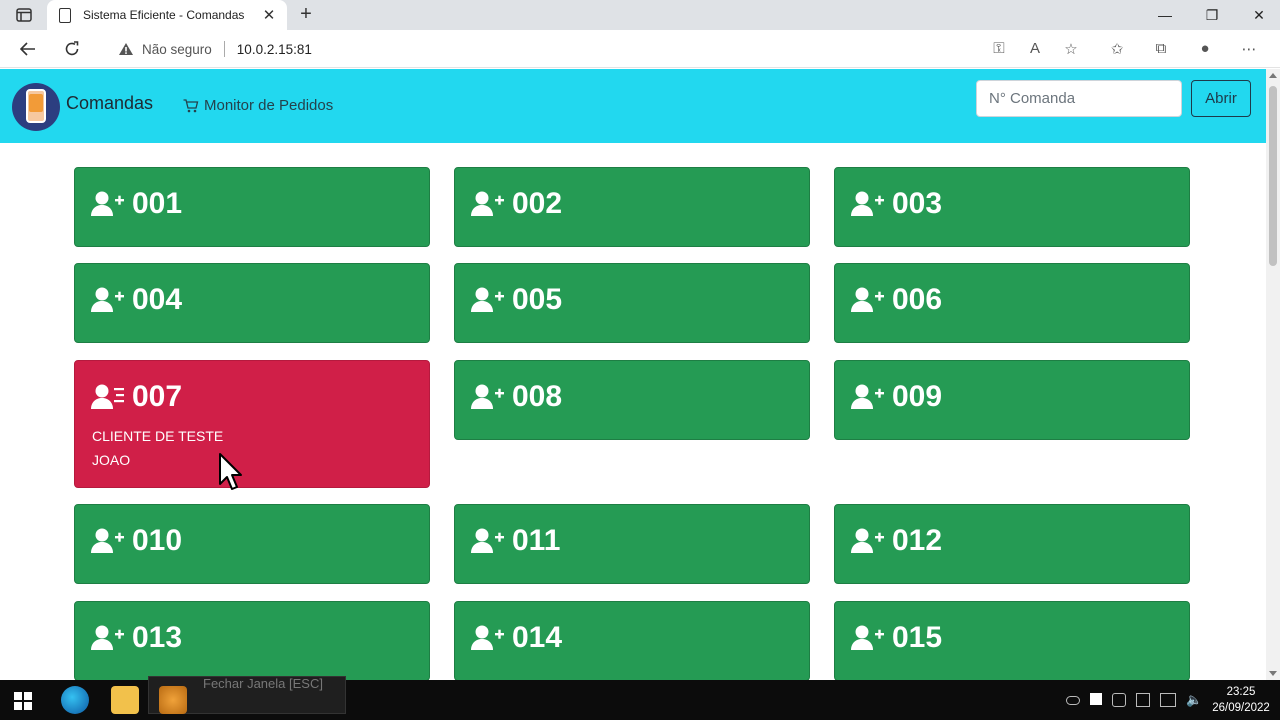  What do you see at coordinates (75, 700) in the screenshot?
I see `edge-icon` at bounding box center [75, 700].